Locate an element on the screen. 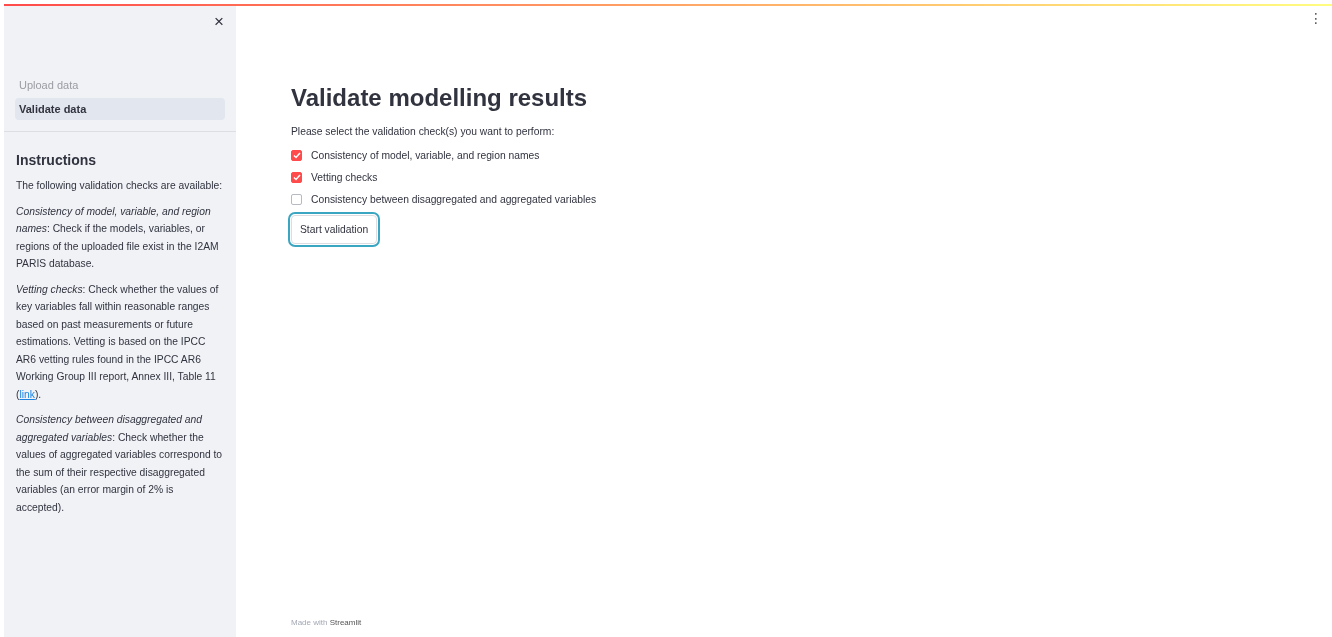 This screenshot has width=1332, height=637. footer-text: Made with Streamlit is located at coordinates (327, 622).